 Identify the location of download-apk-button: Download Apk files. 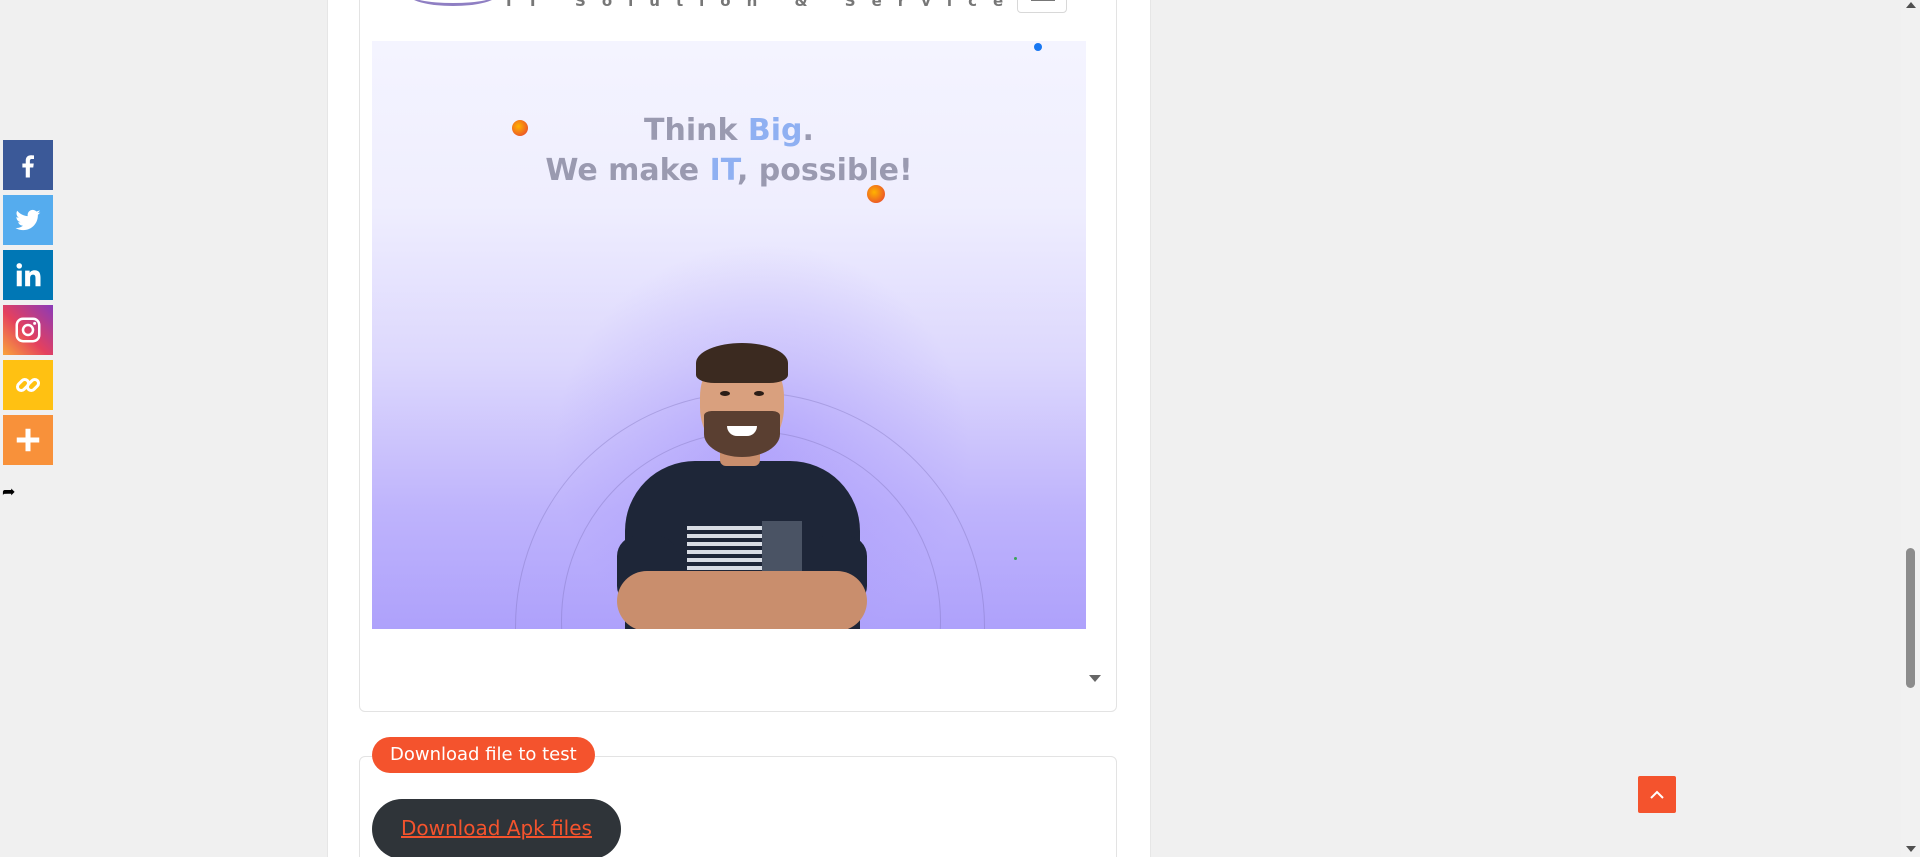
(496, 828).